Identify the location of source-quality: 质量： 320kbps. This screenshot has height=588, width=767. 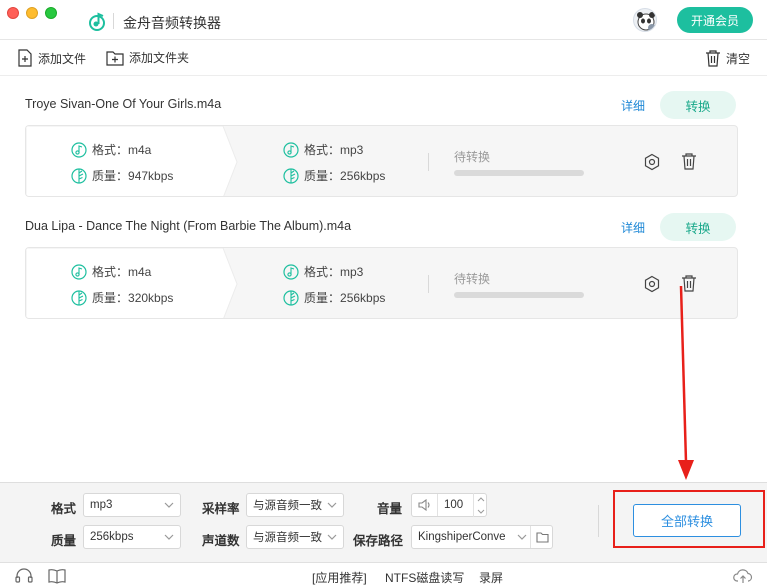
(122, 297).